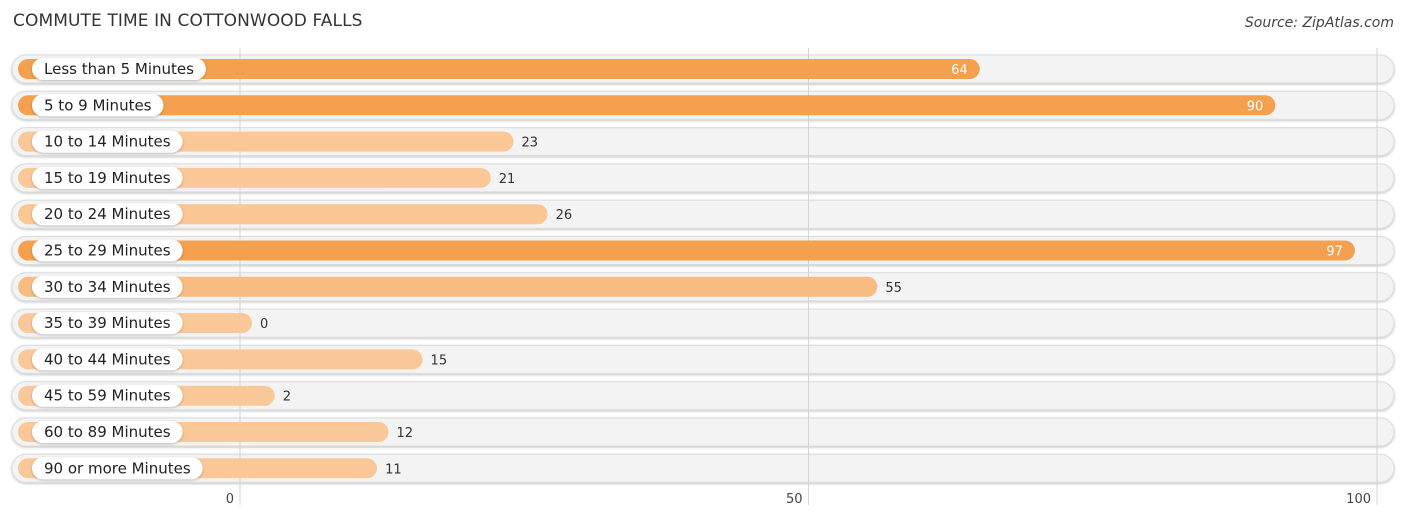 The height and width of the screenshot is (523, 1406). What do you see at coordinates (439, 360) in the screenshot?
I see `bar-value-label: 15` at bounding box center [439, 360].